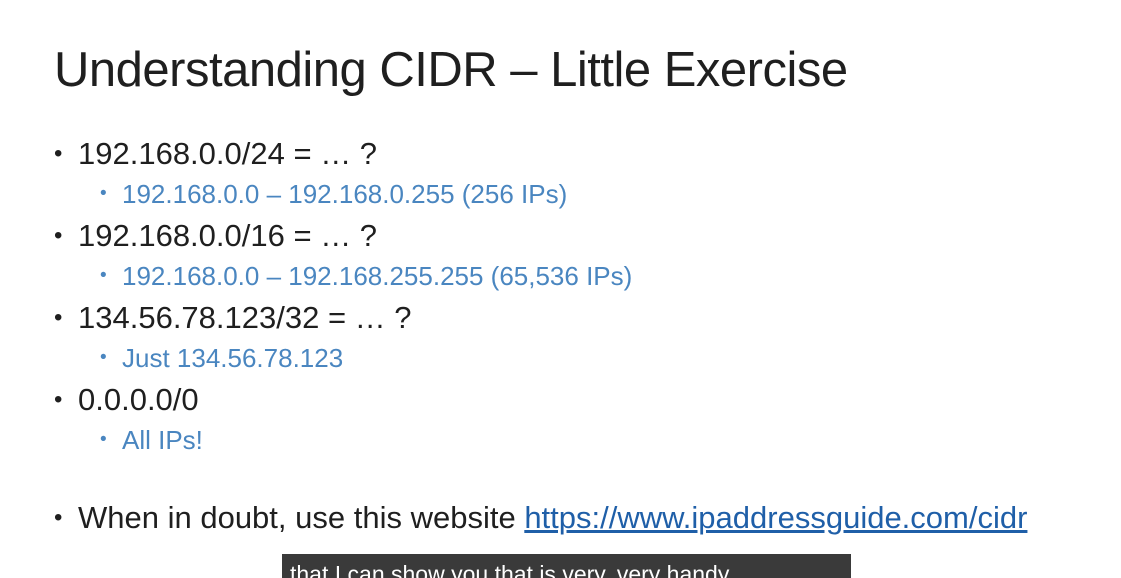 This screenshot has width=1121, height=578. Describe the element at coordinates (233, 358) in the screenshot. I see `sub-bullet-text: Just 134.56.78.123` at that location.